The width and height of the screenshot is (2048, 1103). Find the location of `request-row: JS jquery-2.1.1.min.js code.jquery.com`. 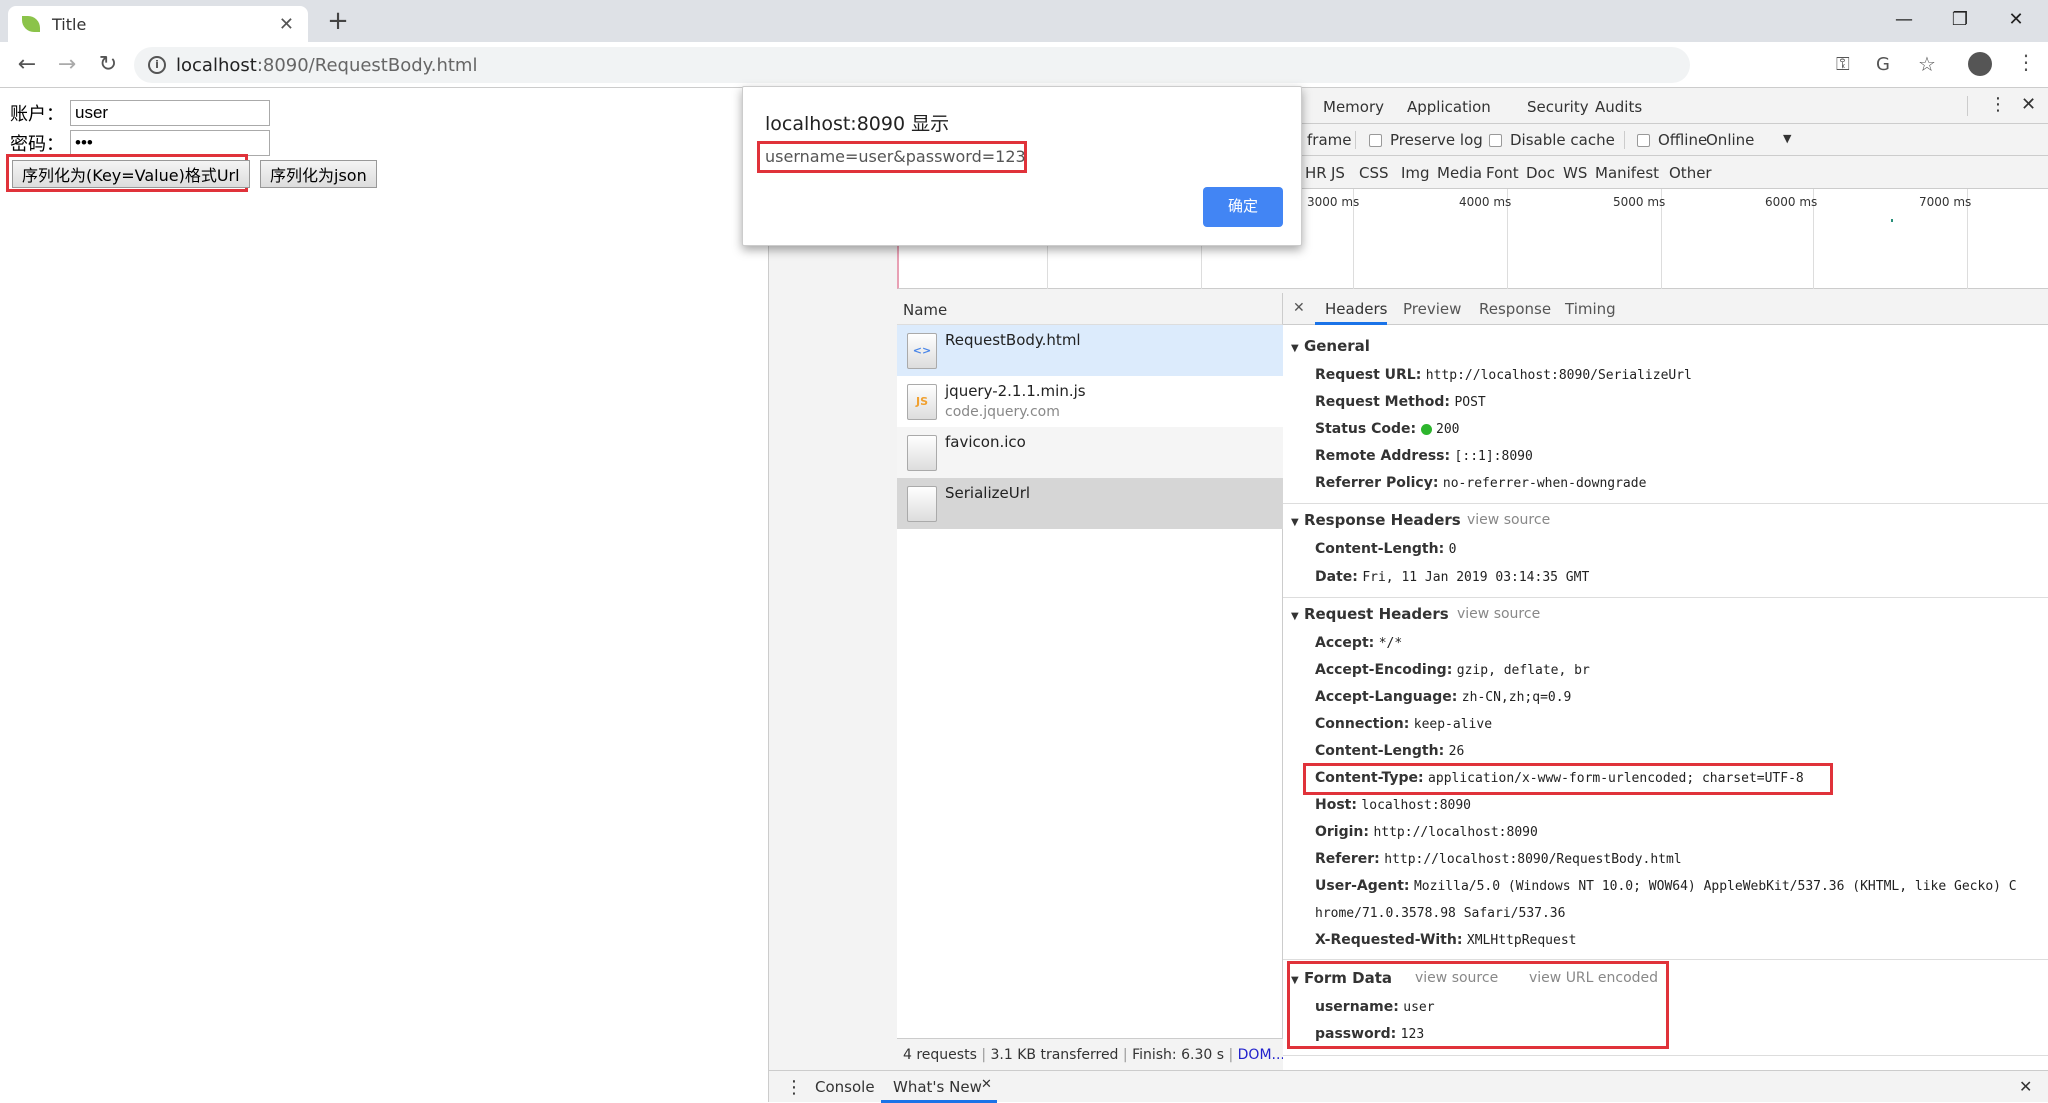

request-row: JS jquery-2.1.1.min.js code.jquery.com is located at coordinates (1090, 401).